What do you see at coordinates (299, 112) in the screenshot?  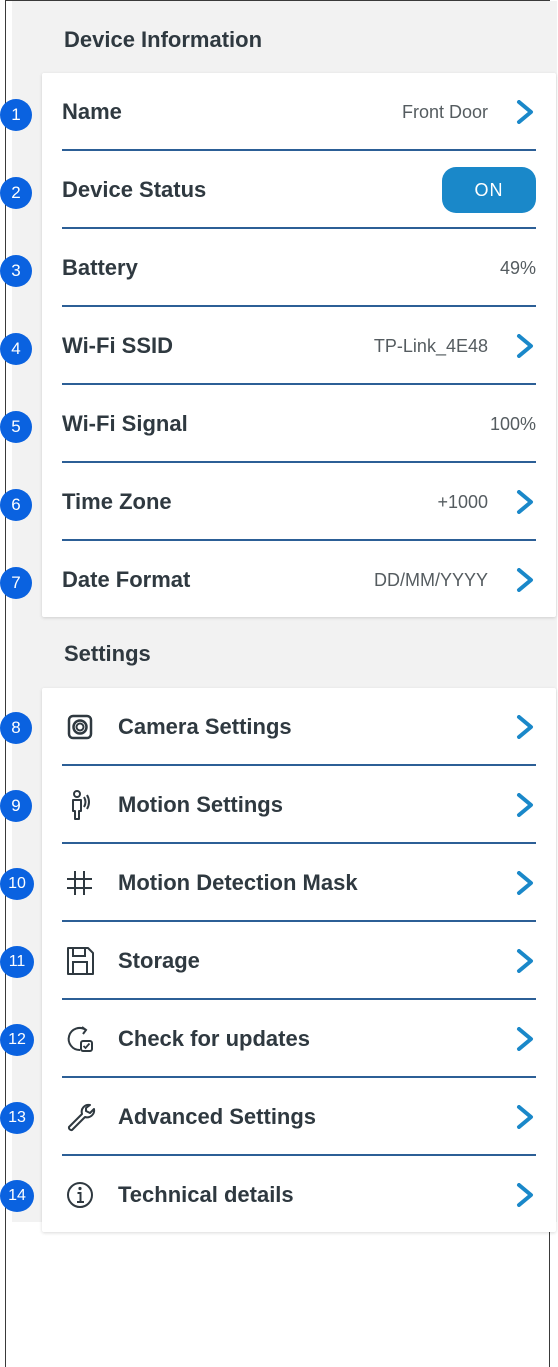 I see `name-row: Name Front Door` at bounding box center [299, 112].